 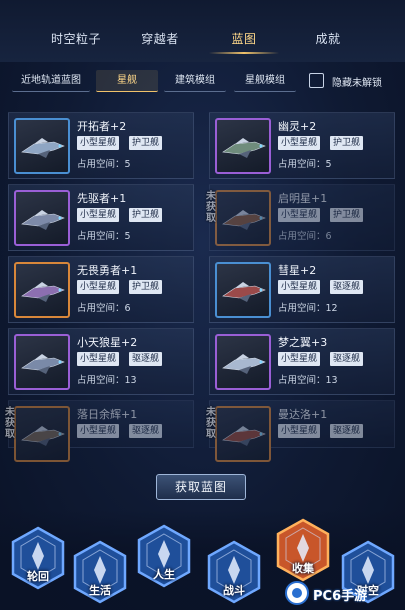 What do you see at coordinates (303, 342) in the screenshot?
I see `ship-name: 梦之翼+3` at bounding box center [303, 342].